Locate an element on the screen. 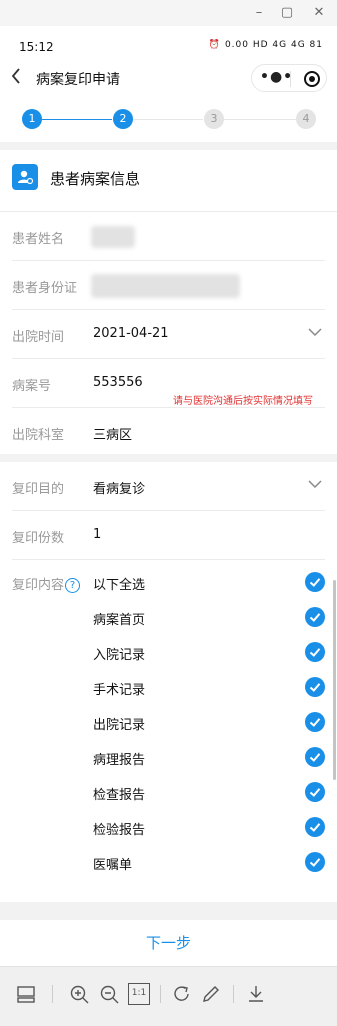  page-title: 病案复印申请 is located at coordinates (78, 80).